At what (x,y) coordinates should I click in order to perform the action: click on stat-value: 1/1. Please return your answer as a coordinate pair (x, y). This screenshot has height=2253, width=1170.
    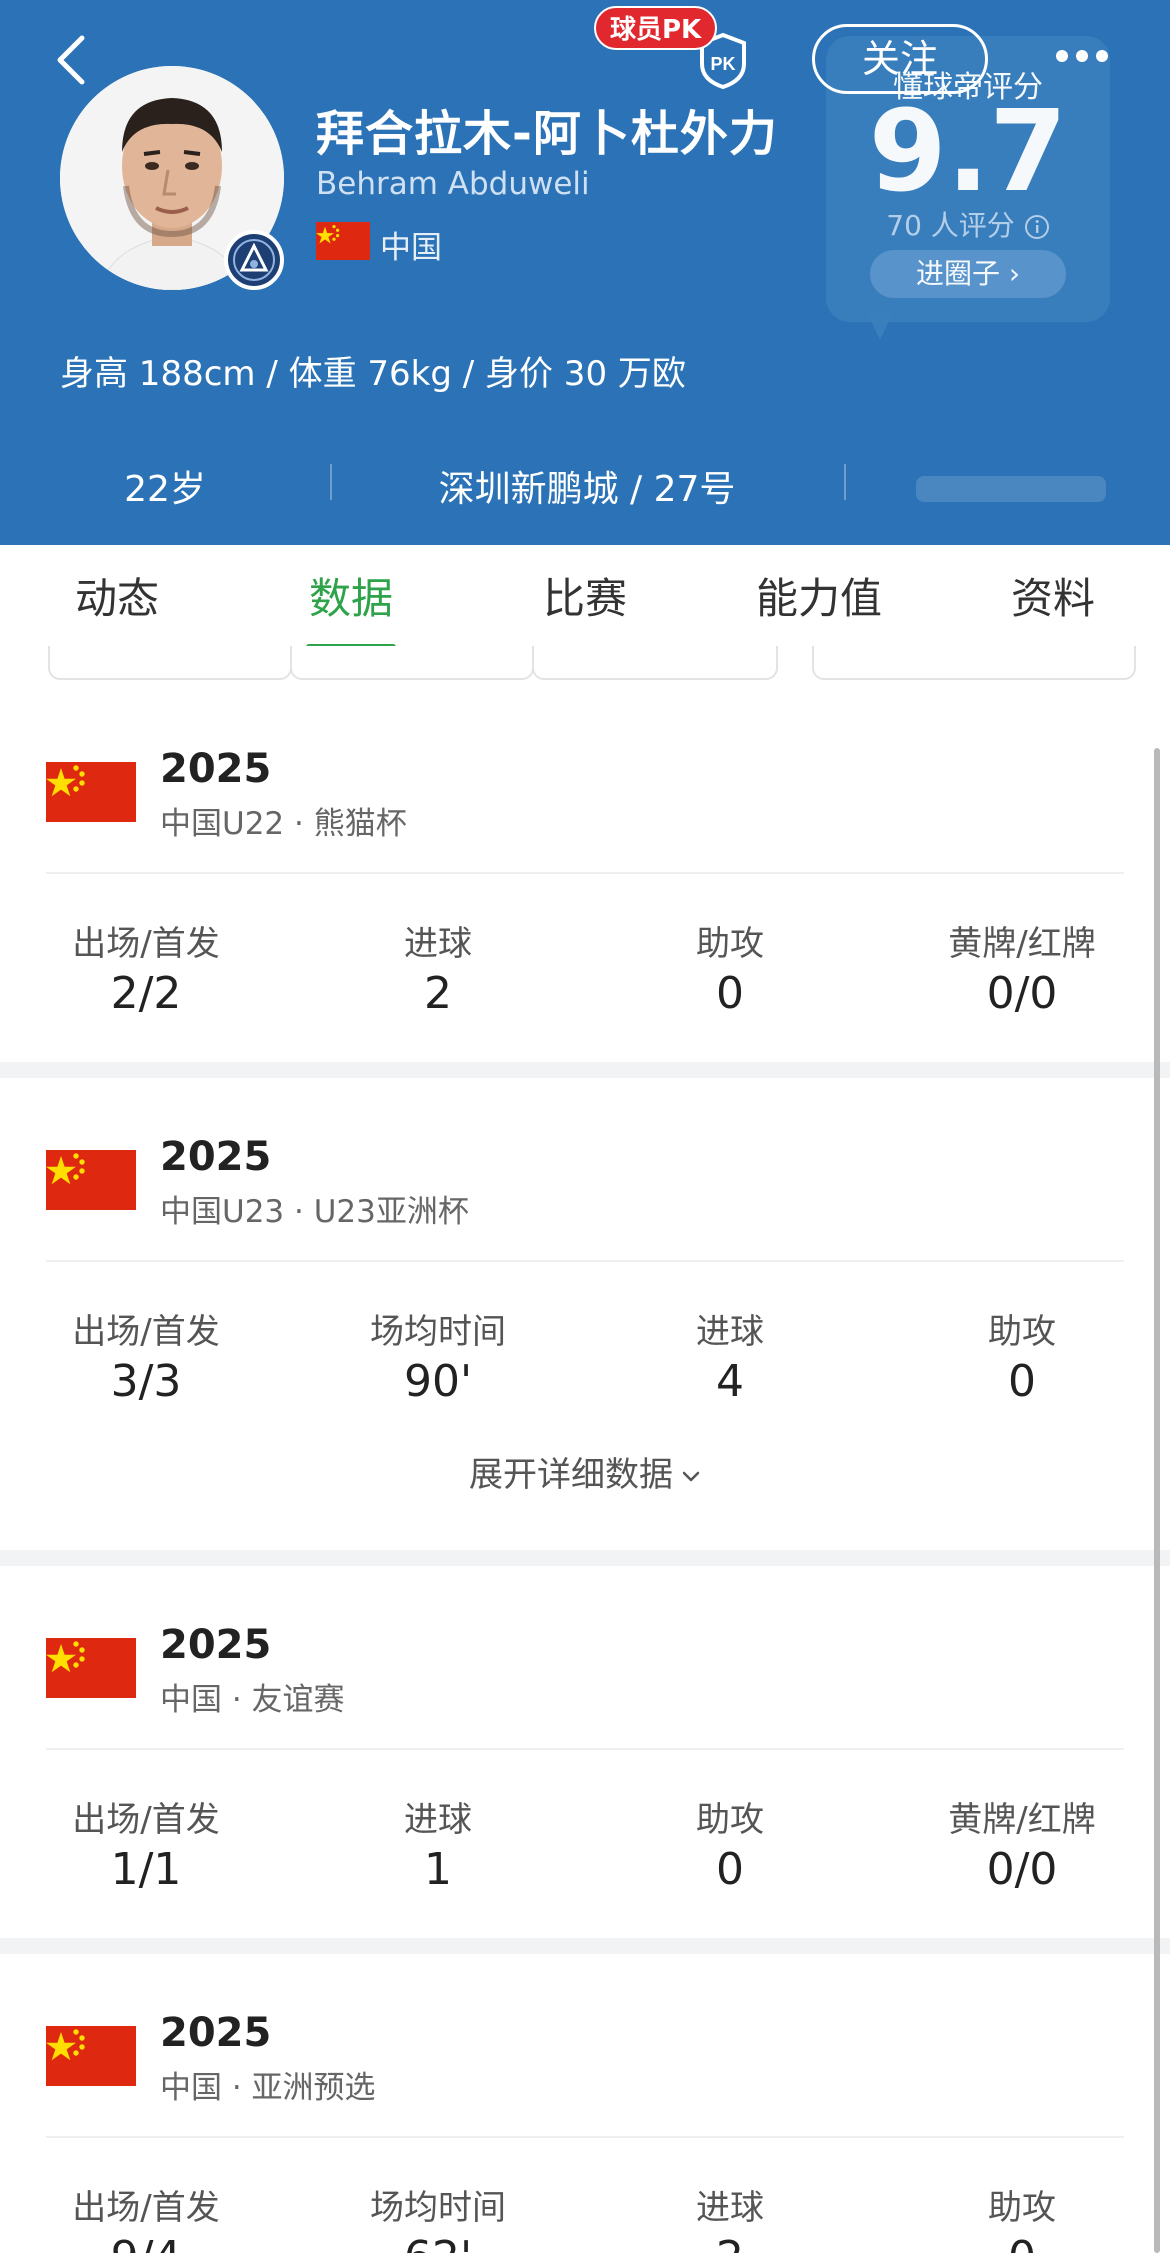
    Looking at the image, I should click on (146, 1869).